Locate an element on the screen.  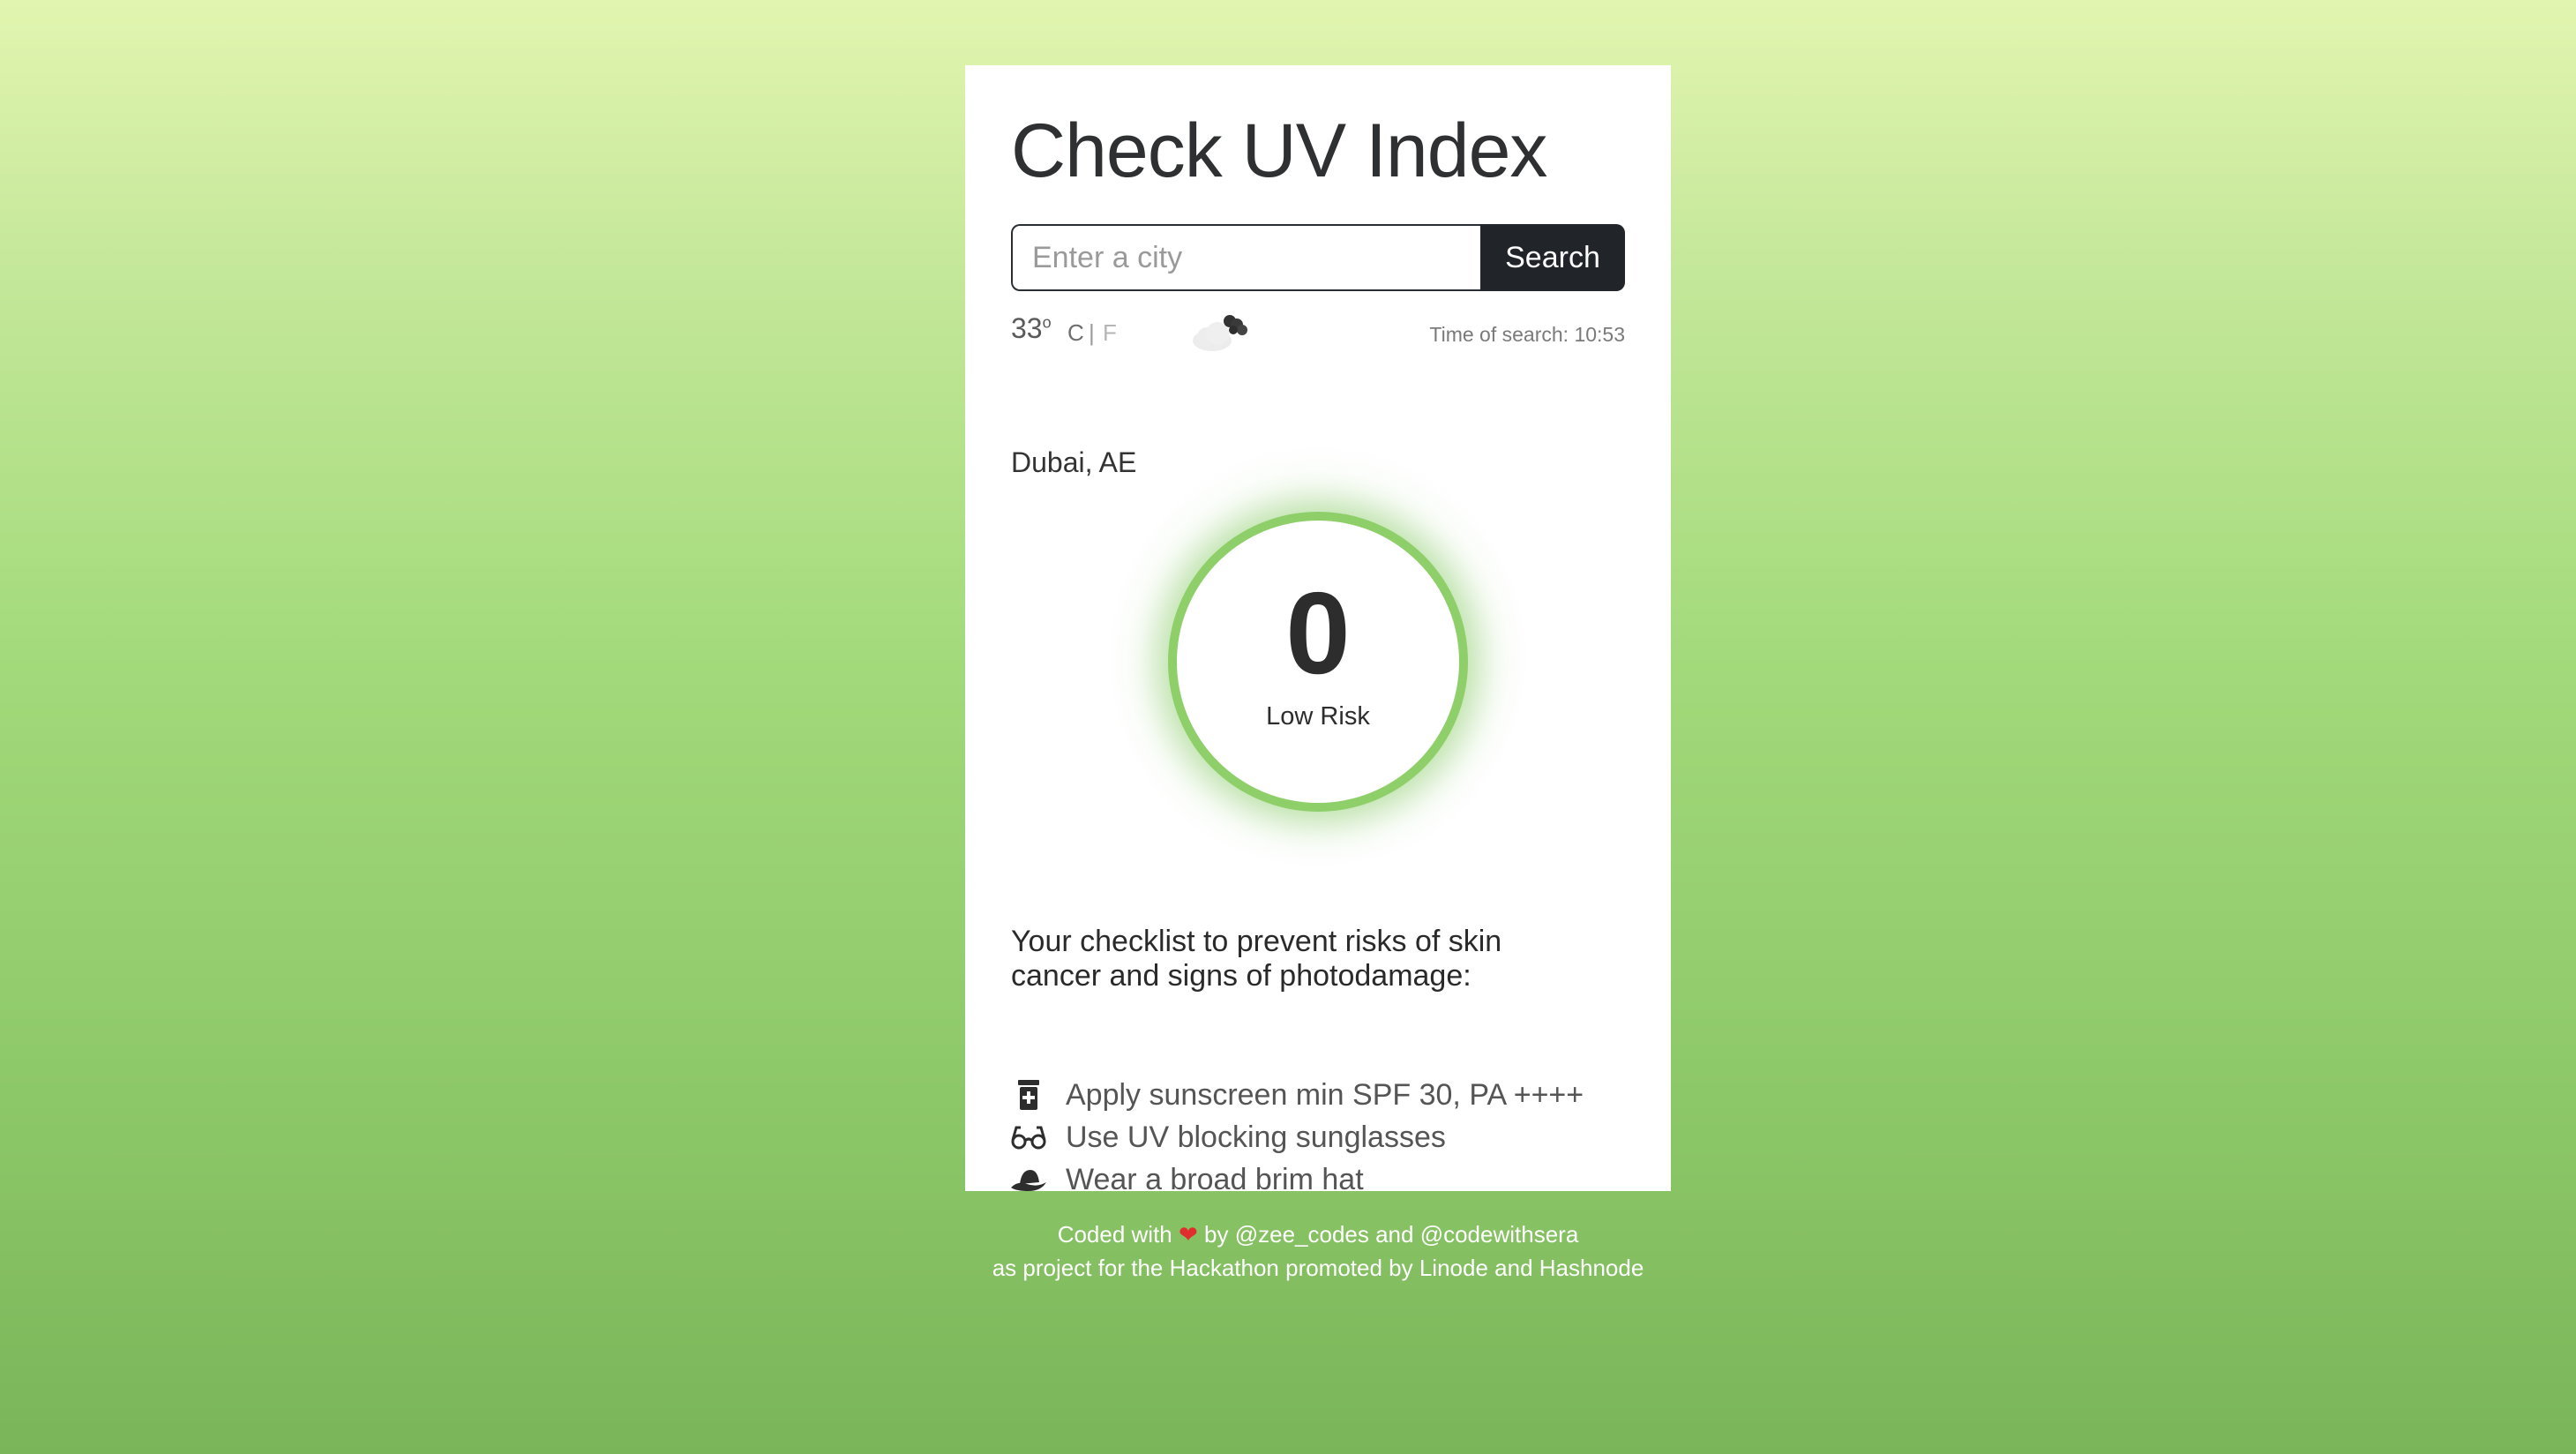
time-of-search: Time of search: 10:53 is located at coordinates (1527, 334).